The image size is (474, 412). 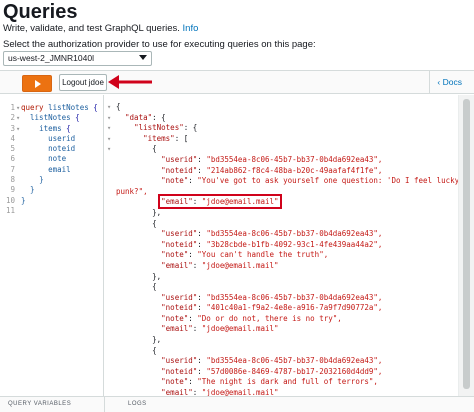 I want to click on editor-code-line: noteid, so click(x=59, y=149).